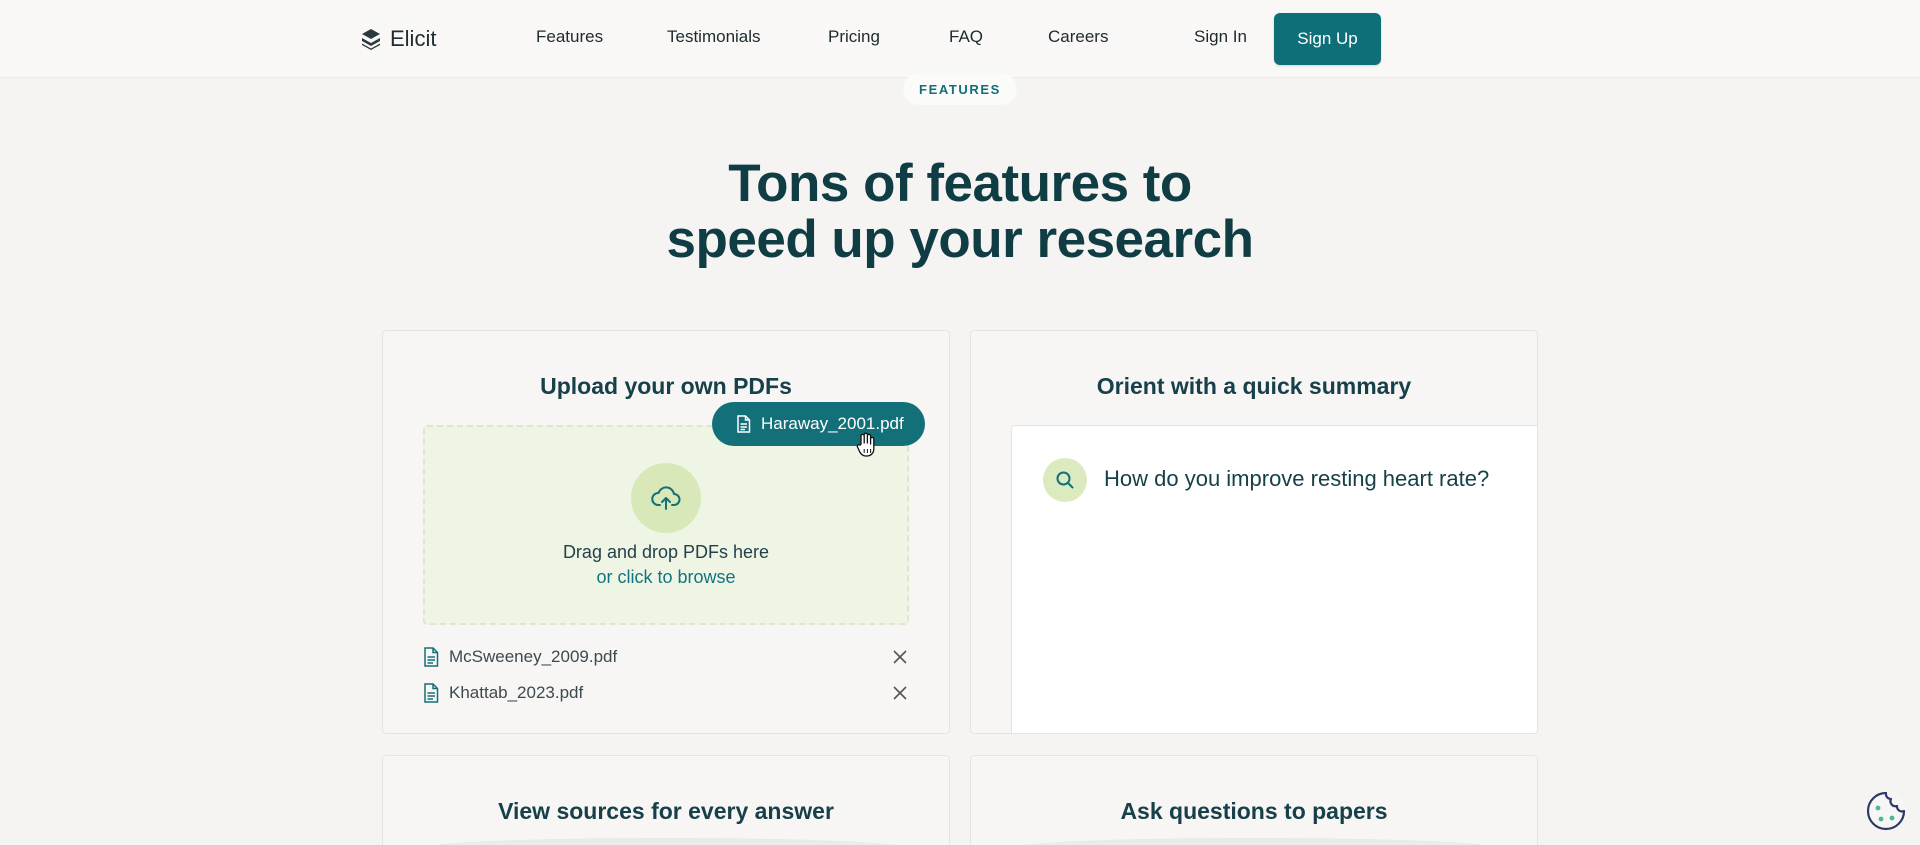 The height and width of the screenshot is (845, 1920). I want to click on sign-up-button: Sign Up, so click(1327, 39).